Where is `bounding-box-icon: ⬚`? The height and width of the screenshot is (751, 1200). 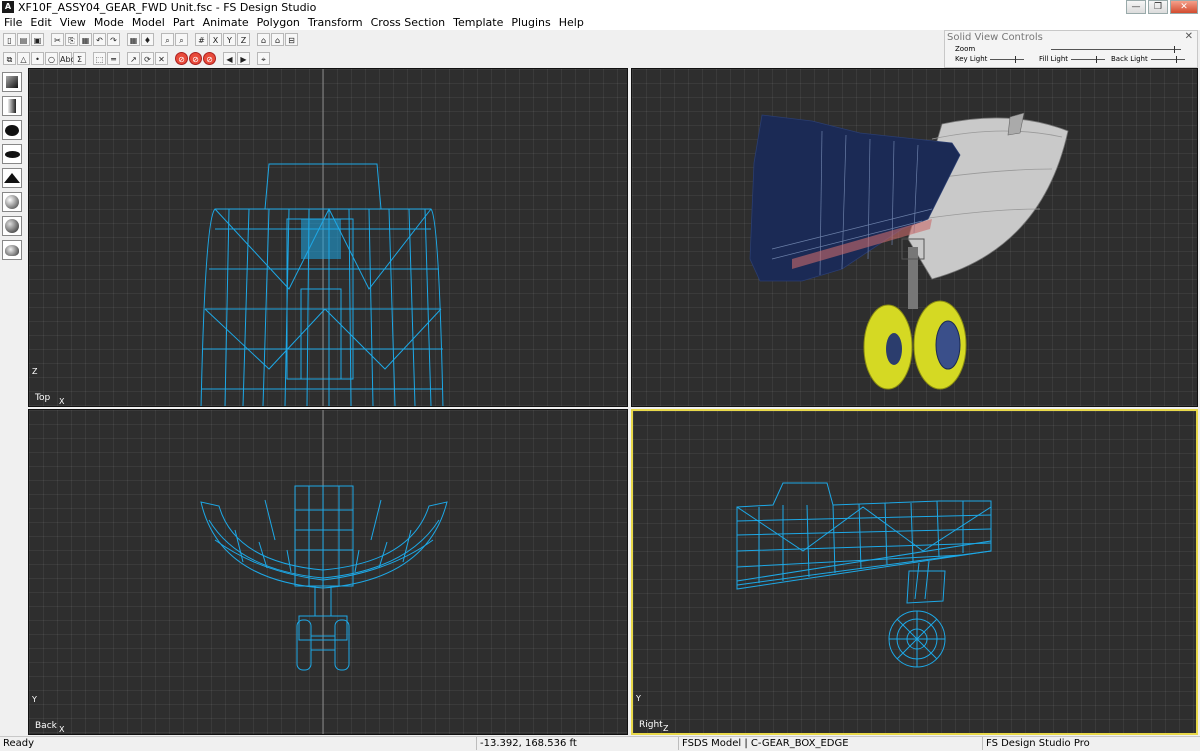 bounding-box-icon: ⬚ is located at coordinates (99, 58).